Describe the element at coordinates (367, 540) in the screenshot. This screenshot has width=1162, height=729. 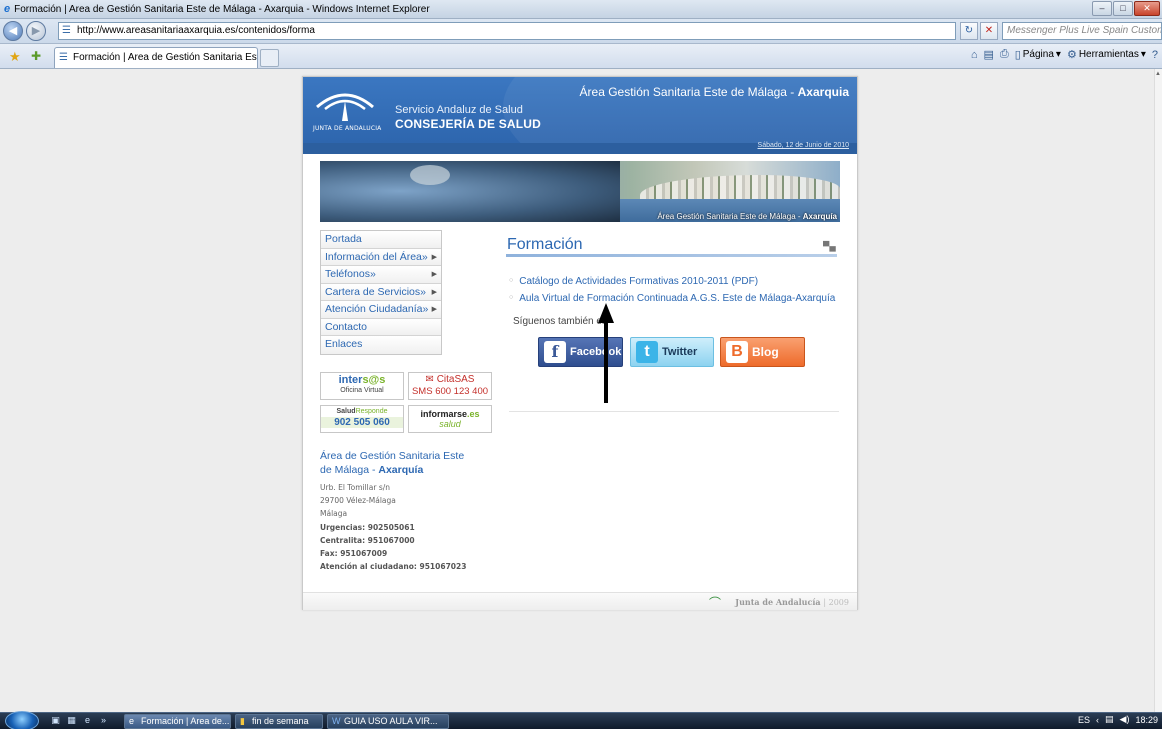
I see `phone-centralita: Centralita: 951067000` at that location.